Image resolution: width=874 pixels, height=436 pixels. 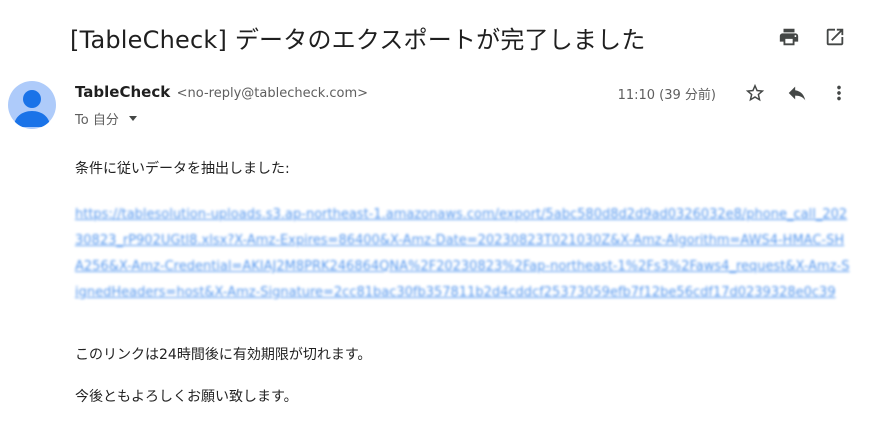 I want to click on star-icon, so click(x=755, y=93).